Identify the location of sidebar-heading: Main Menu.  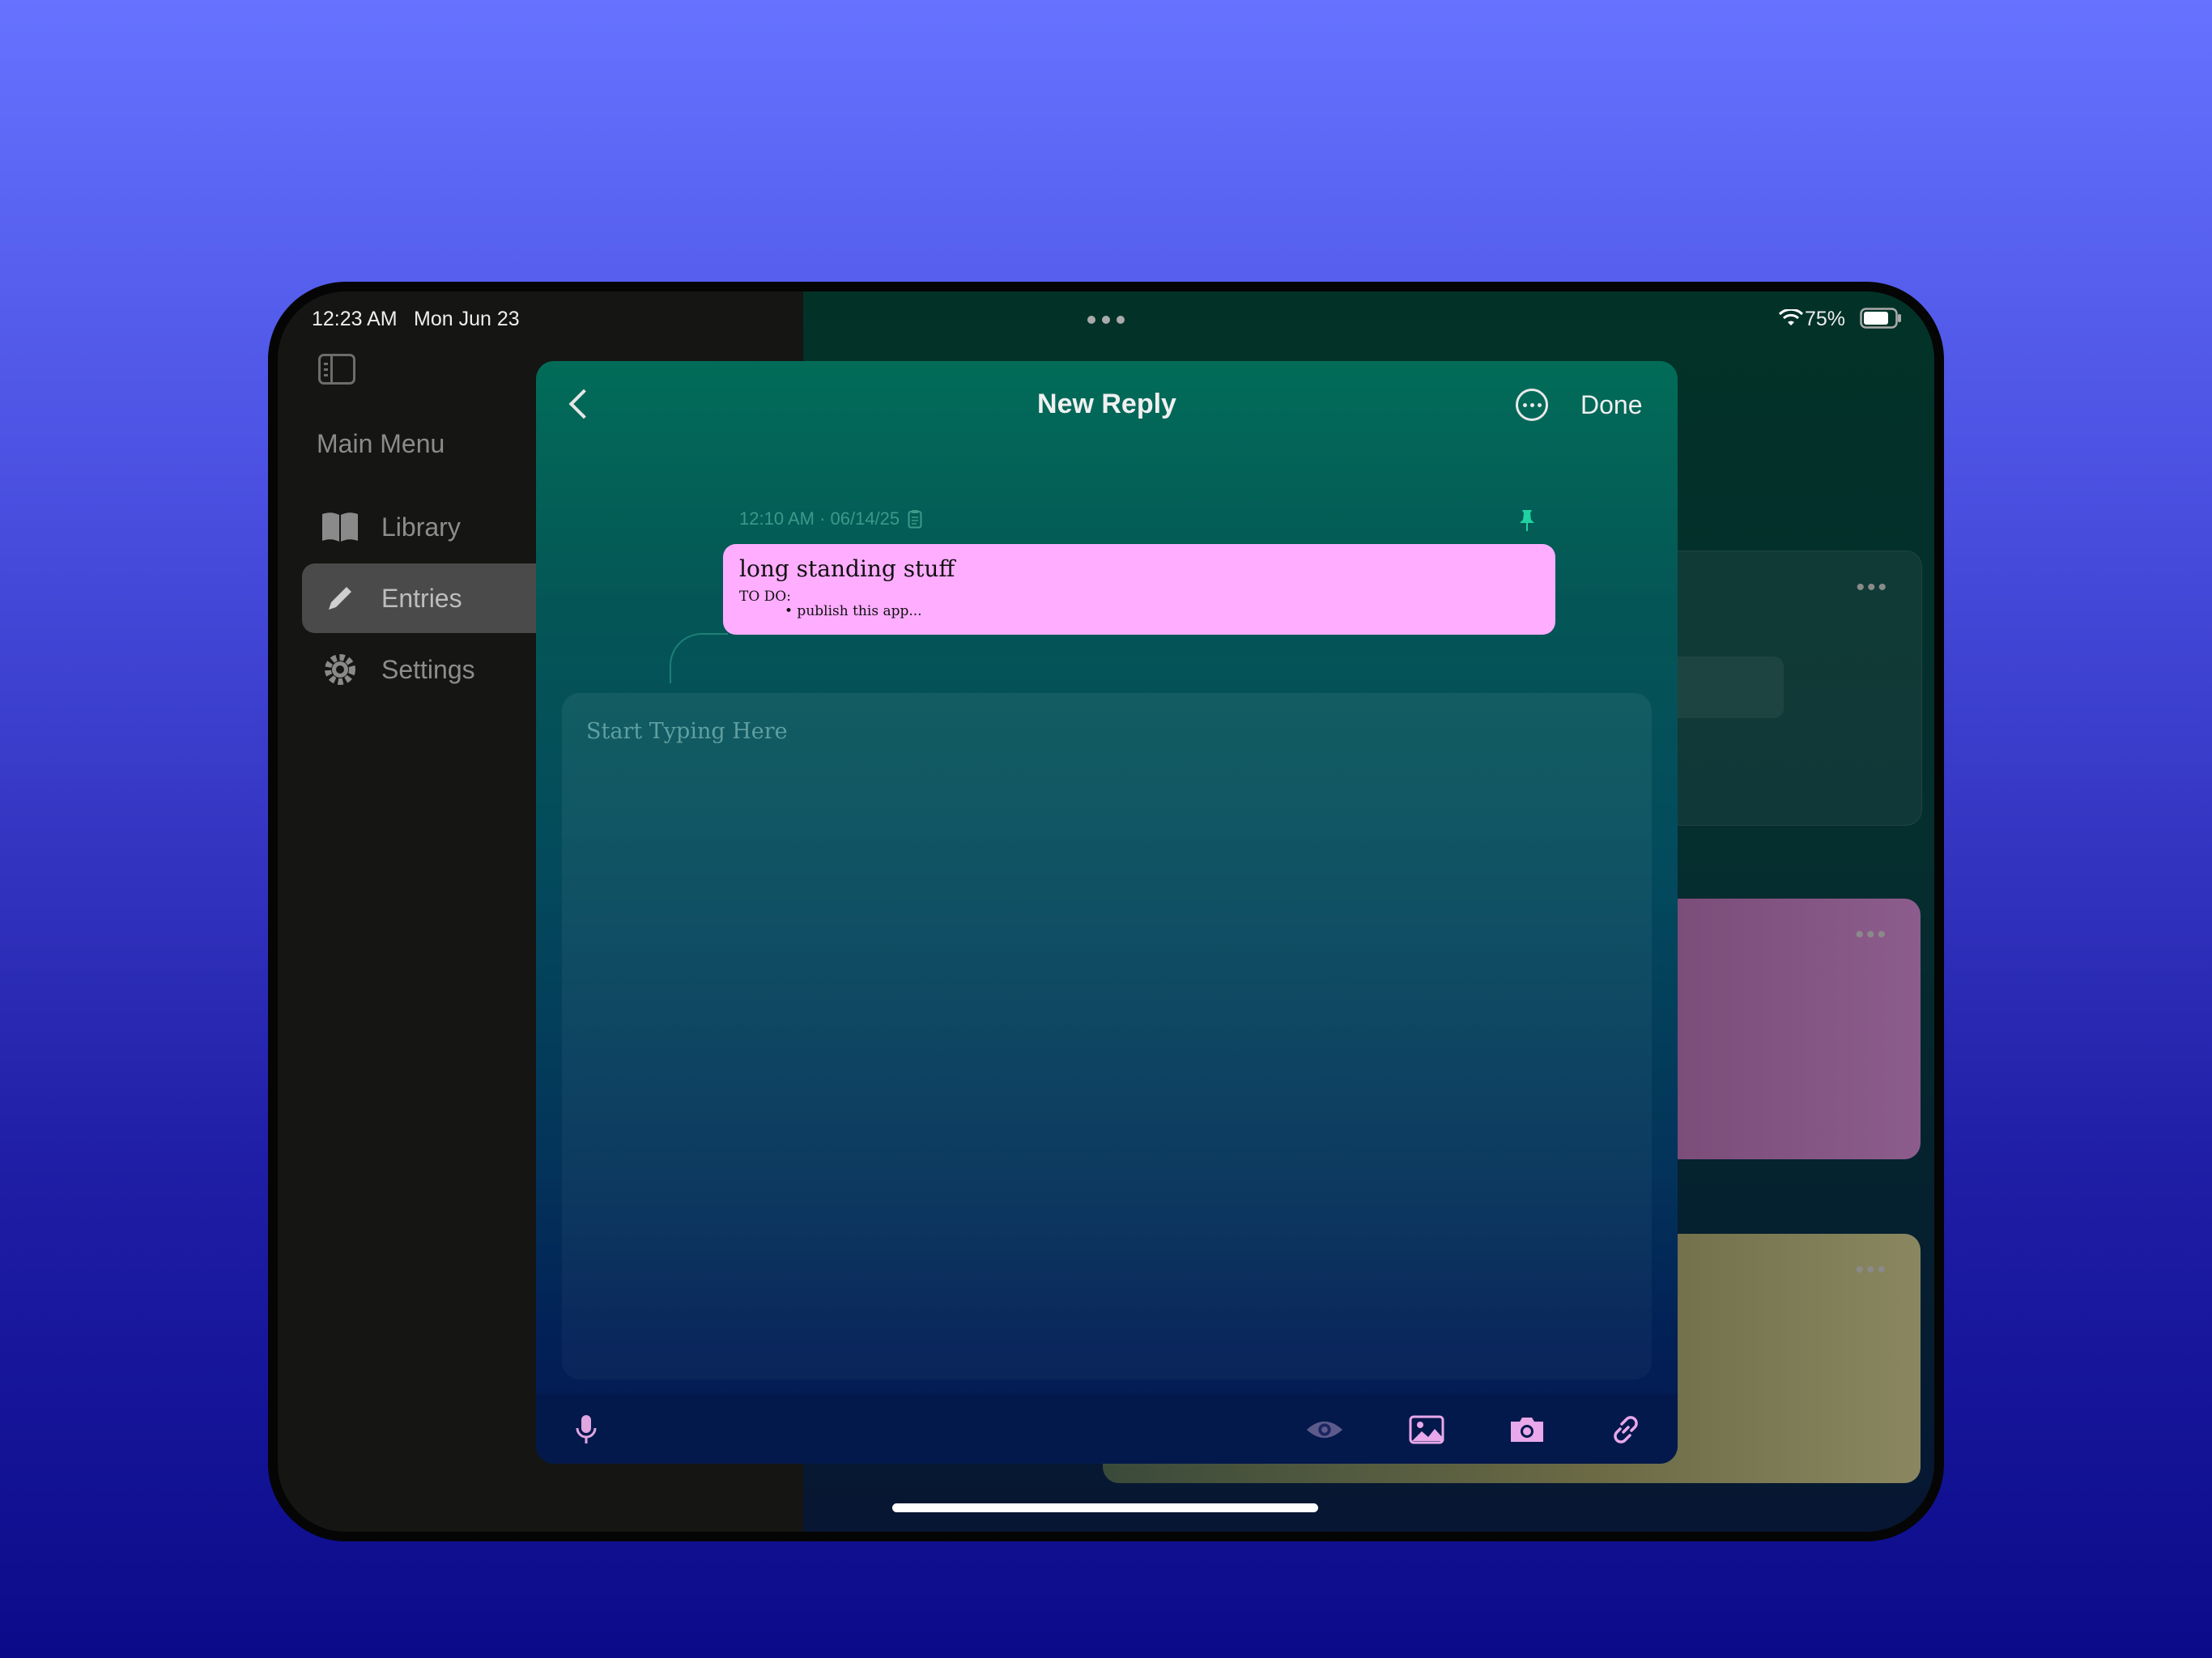
(381, 443).